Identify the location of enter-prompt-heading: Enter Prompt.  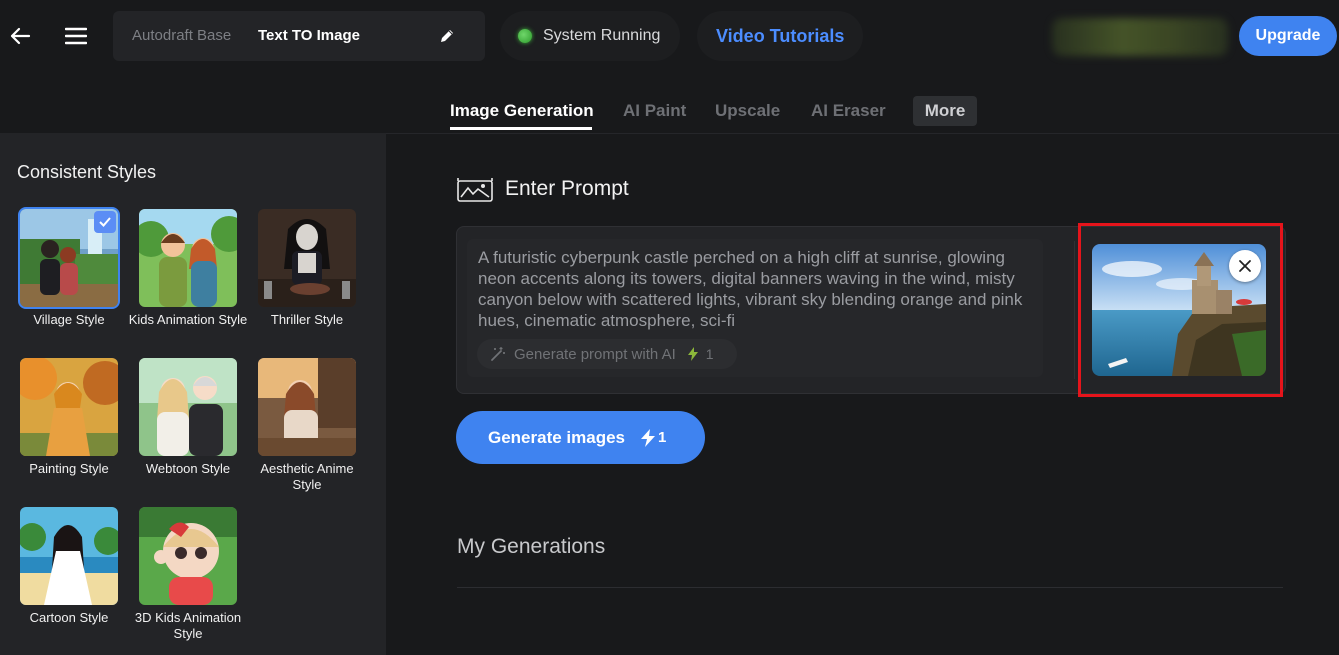
(567, 188).